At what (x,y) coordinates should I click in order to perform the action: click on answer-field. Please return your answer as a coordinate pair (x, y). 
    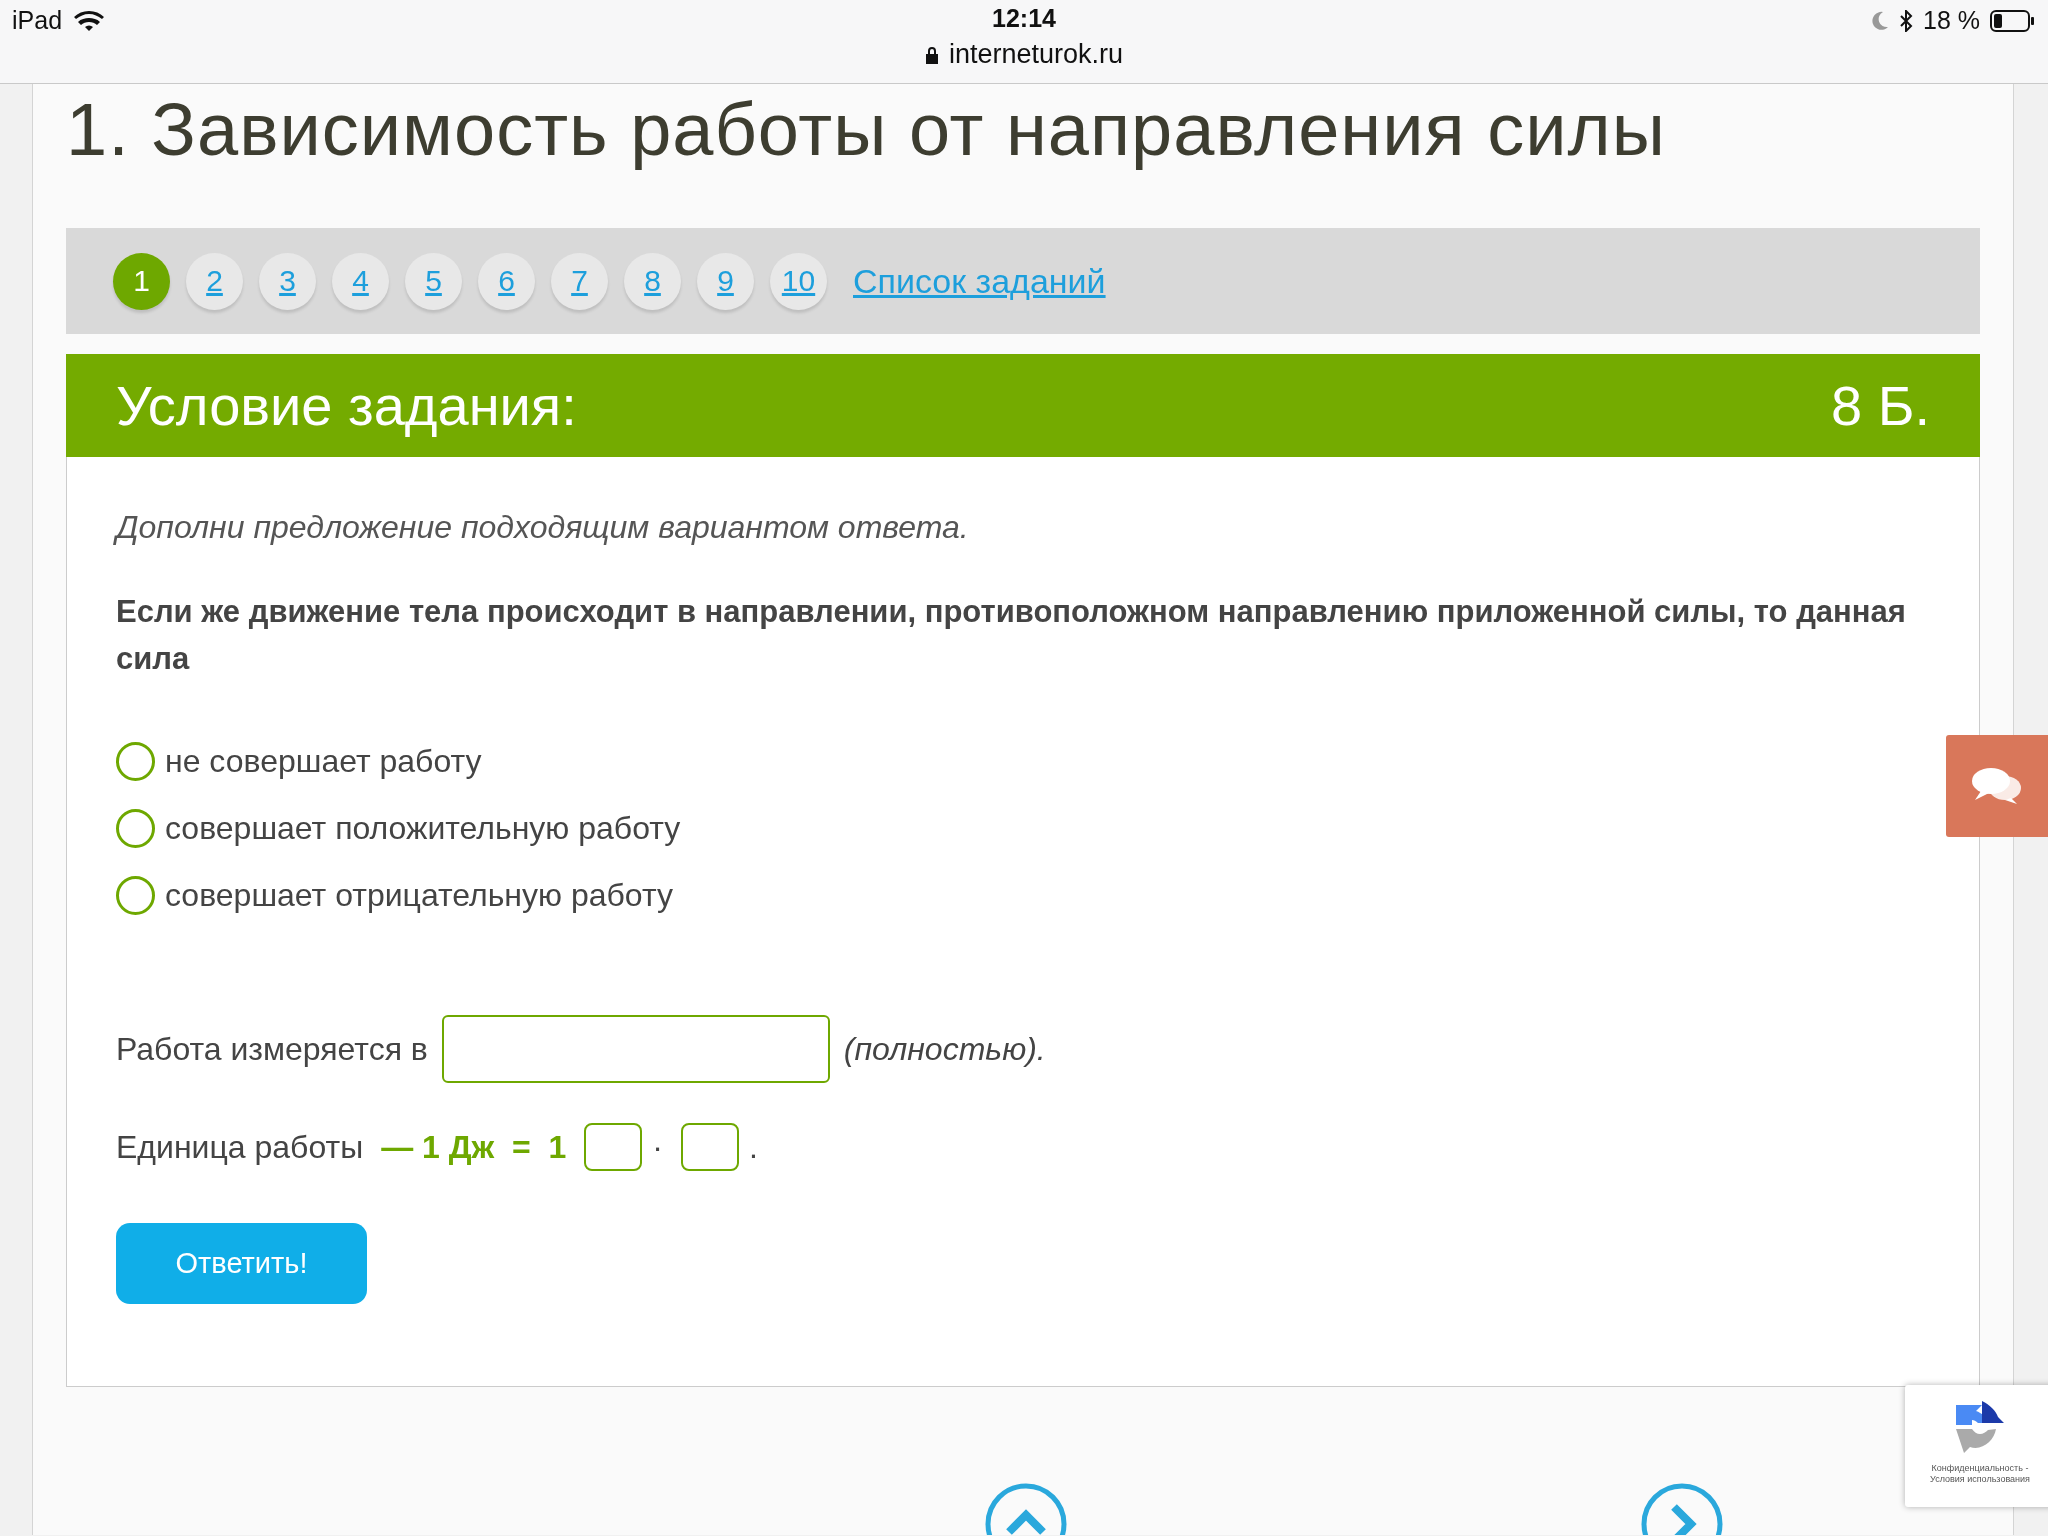
    Looking at the image, I should click on (635, 1049).